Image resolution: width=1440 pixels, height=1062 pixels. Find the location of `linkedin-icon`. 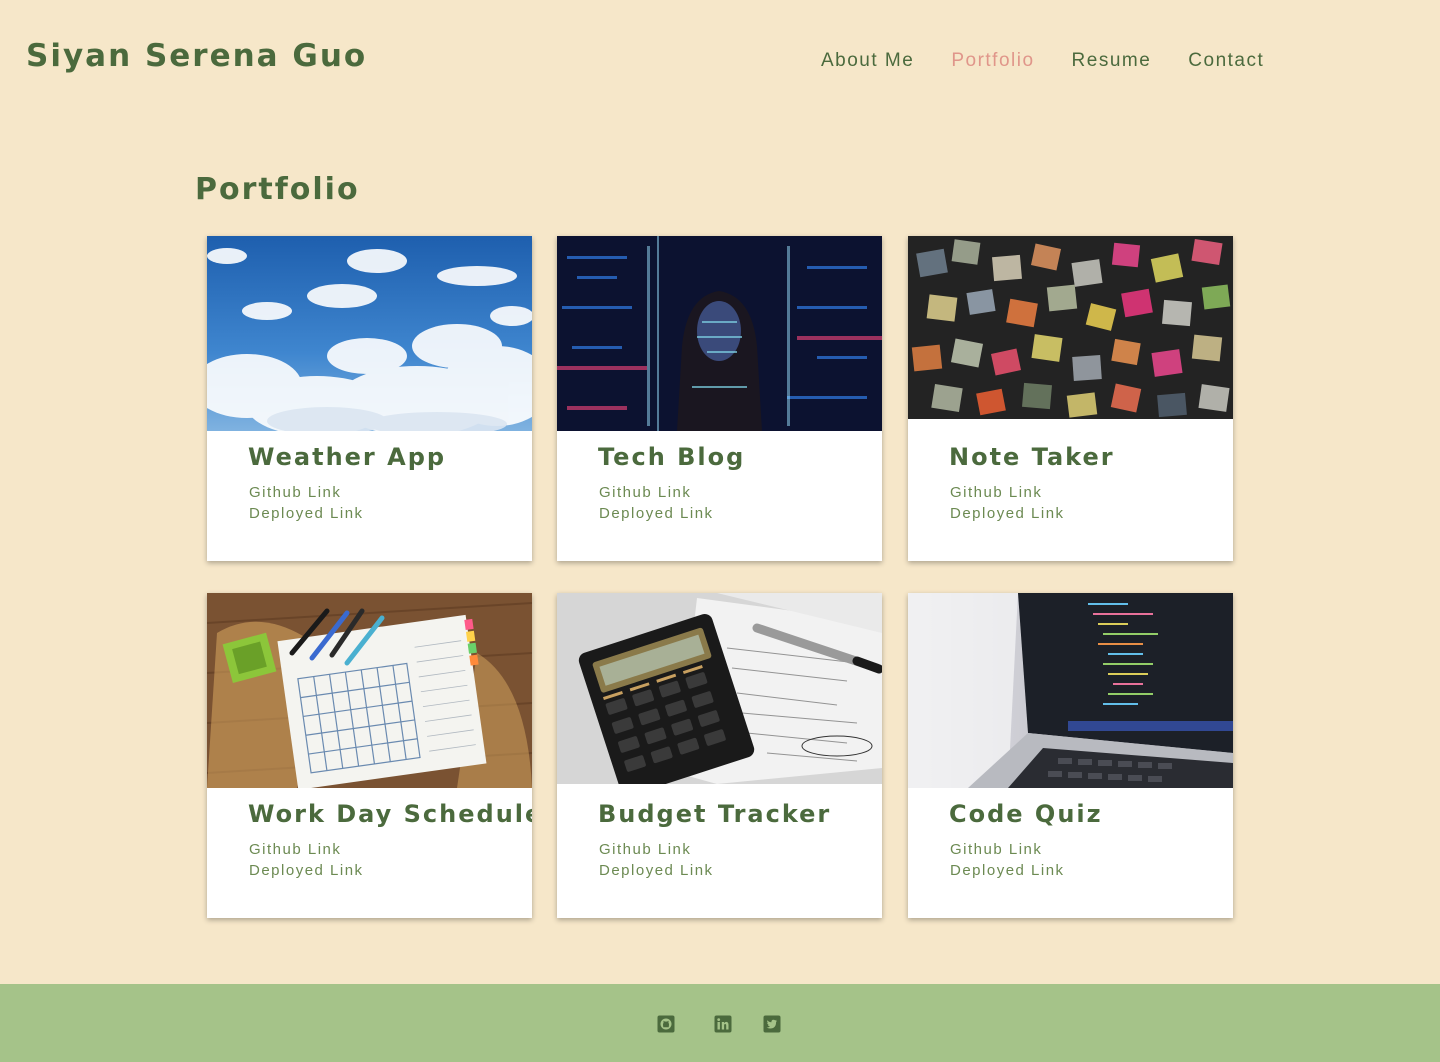

linkedin-icon is located at coordinates (723, 1024).